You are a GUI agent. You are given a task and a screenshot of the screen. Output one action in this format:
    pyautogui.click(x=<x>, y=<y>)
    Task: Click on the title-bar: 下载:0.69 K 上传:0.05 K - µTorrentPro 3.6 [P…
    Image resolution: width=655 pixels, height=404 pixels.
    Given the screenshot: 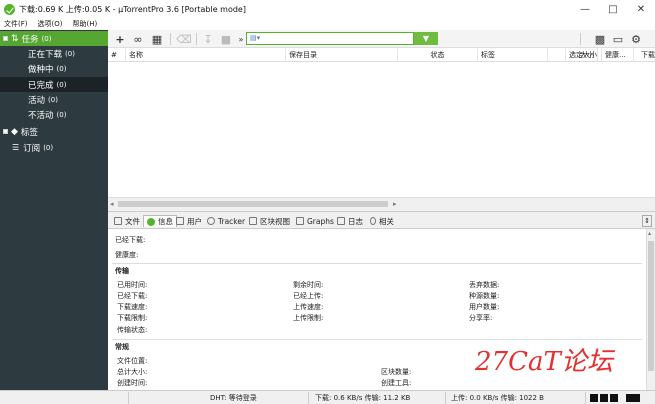 What is the action you would take?
    pyautogui.click(x=327, y=9)
    